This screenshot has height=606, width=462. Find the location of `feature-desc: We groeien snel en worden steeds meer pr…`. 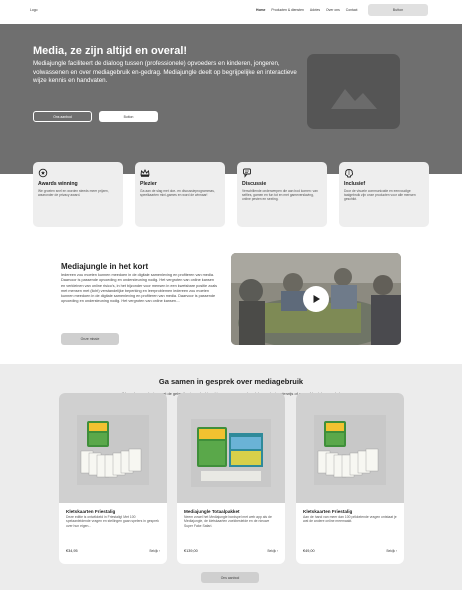

feature-desc: We groeien snel en worden steeds meer pr… is located at coordinates (73, 193).